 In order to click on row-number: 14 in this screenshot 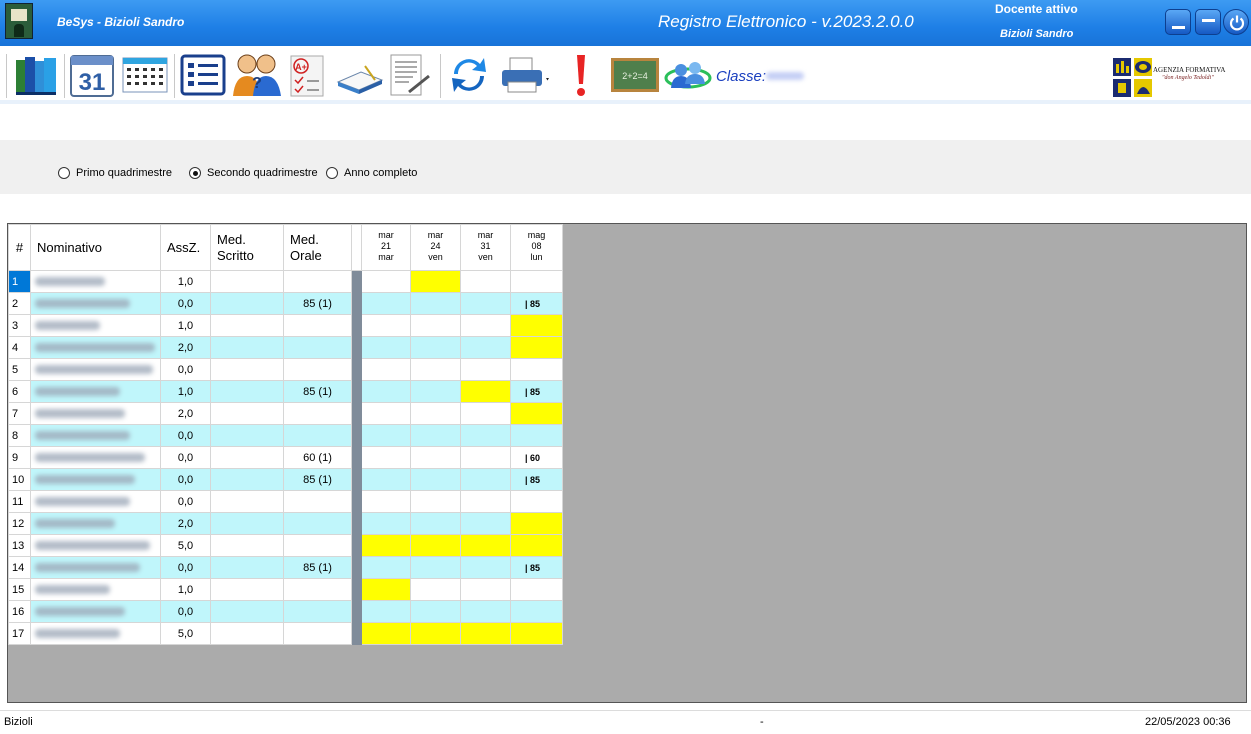, I will do `click(19, 567)`.